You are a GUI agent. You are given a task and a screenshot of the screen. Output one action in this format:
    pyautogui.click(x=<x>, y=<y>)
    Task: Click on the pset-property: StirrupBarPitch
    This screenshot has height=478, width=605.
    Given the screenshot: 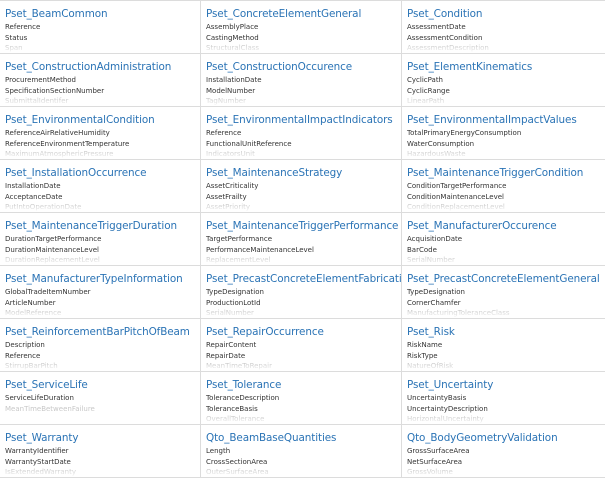 What is the action you would take?
    pyautogui.click(x=31, y=366)
    